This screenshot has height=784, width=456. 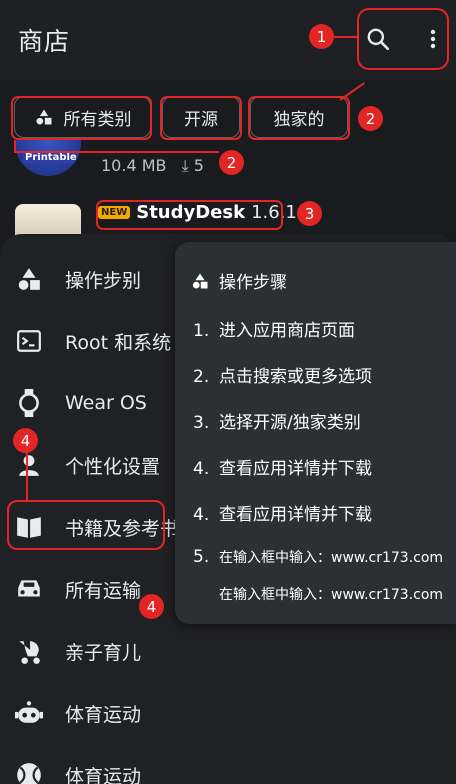 What do you see at coordinates (51, 157) in the screenshot?
I see `app-icon-text: Printable` at bounding box center [51, 157].